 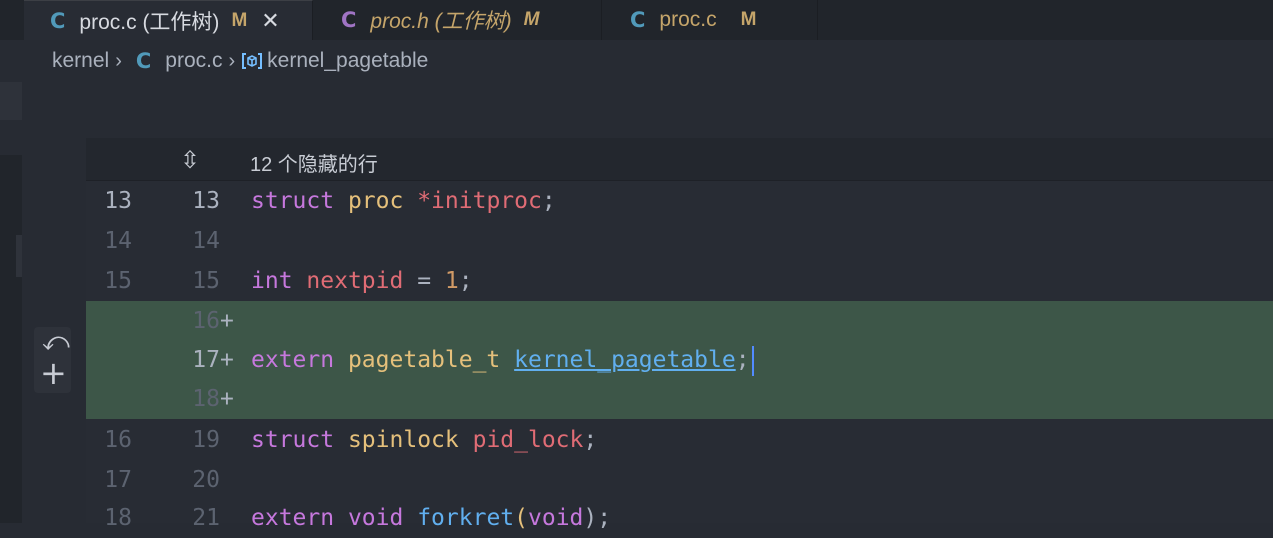 What do you see at coordinates (502, 360) in the screenshot?
I see `code-text: extern pagetable_t kernel_pagetable;` at bounding box center [502, 360].